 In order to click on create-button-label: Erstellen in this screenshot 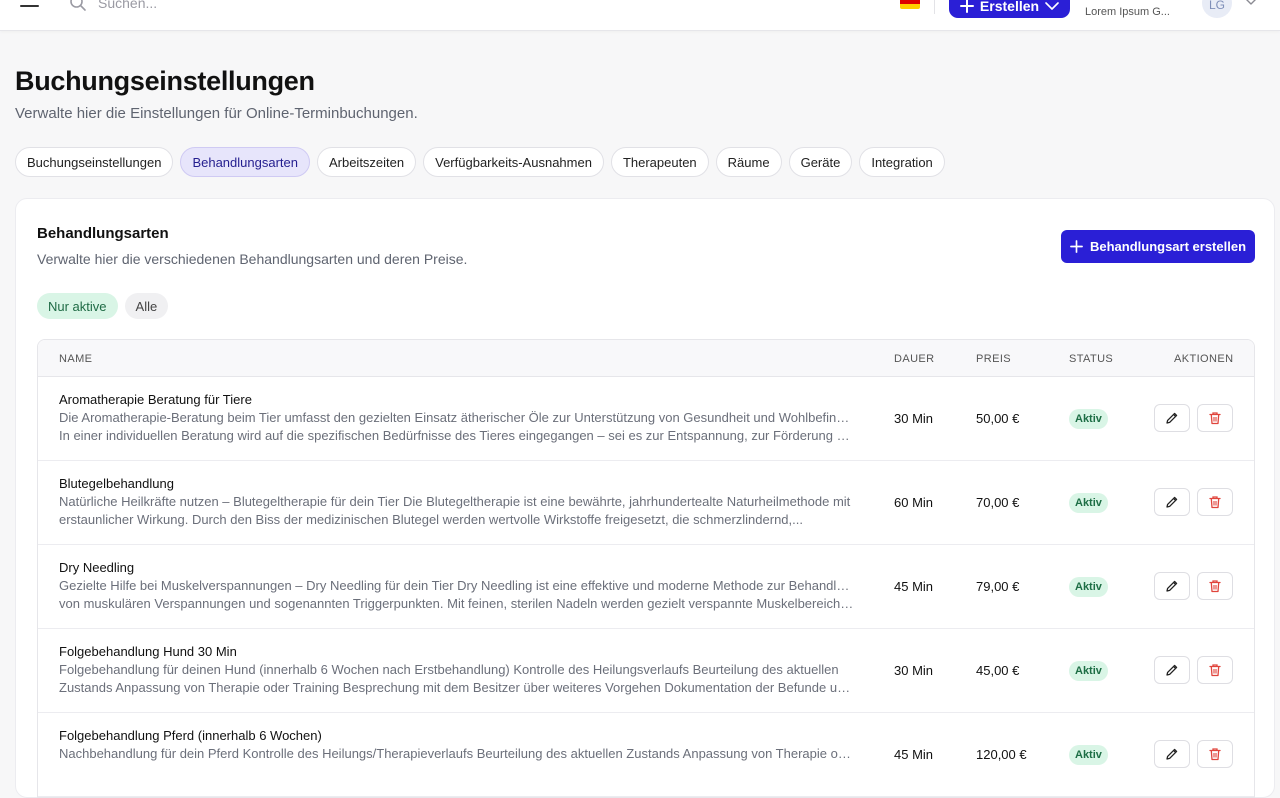, I will do `click(1009, 7)`.